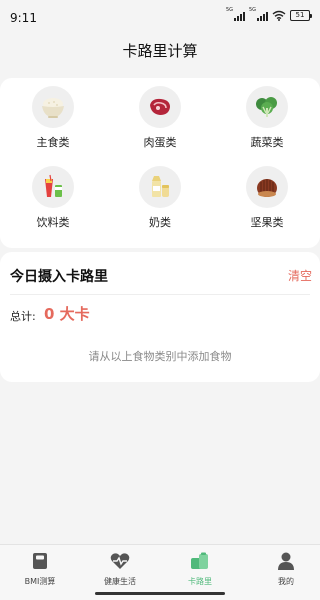  I want to click on category-label: 饮料类, so click(53, 222).